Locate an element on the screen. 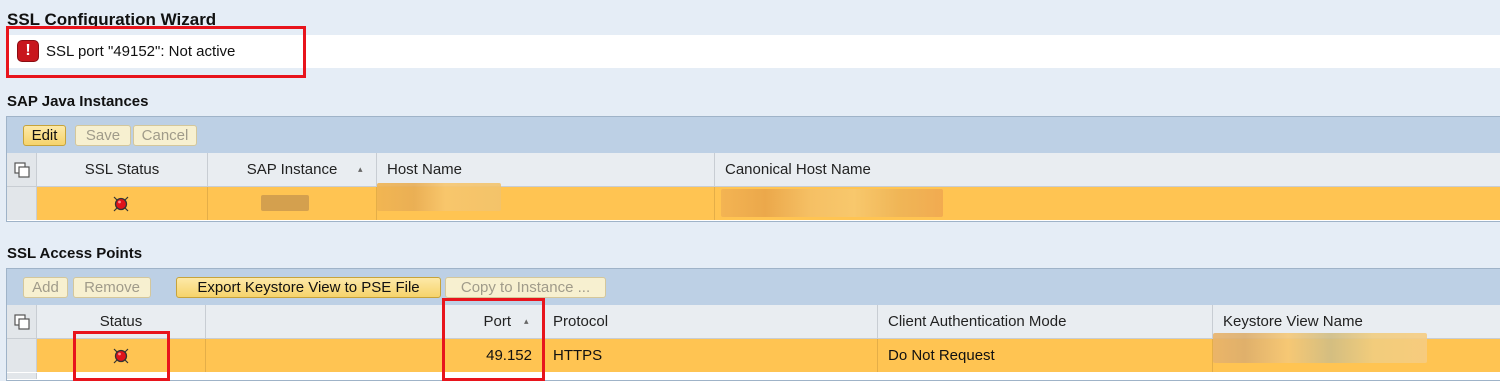 The image size is (1500, 381). port-cell: 49.152 is located at coordinates (374, 355).